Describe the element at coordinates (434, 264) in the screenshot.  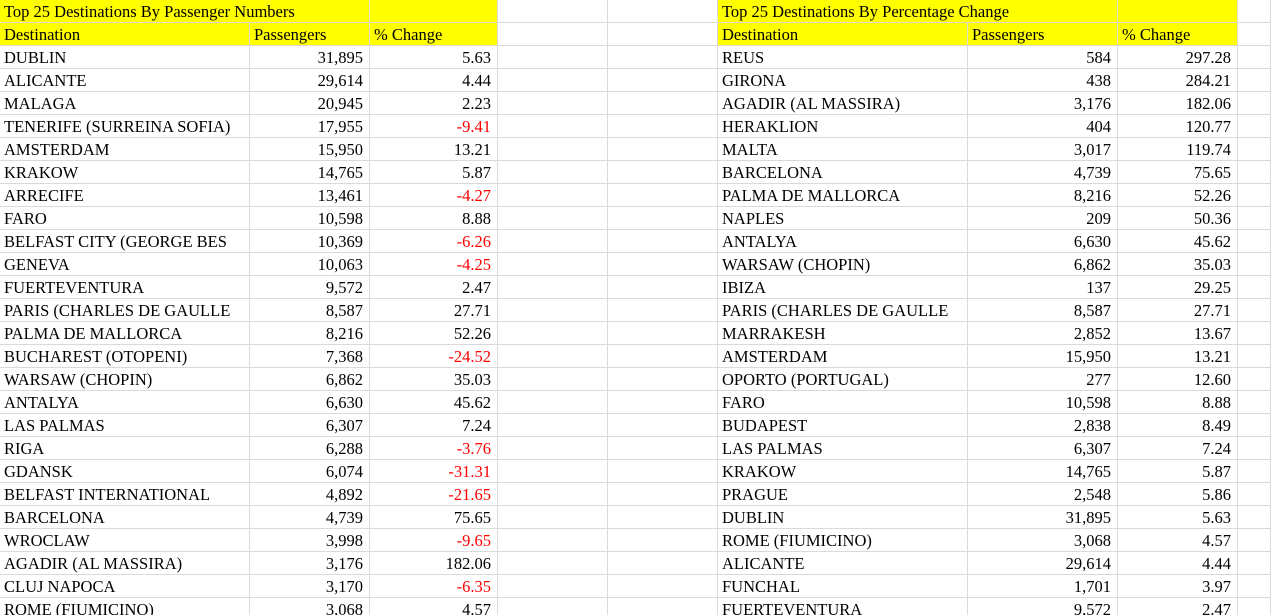
I see `left-change-cell: -4.25` at that location.